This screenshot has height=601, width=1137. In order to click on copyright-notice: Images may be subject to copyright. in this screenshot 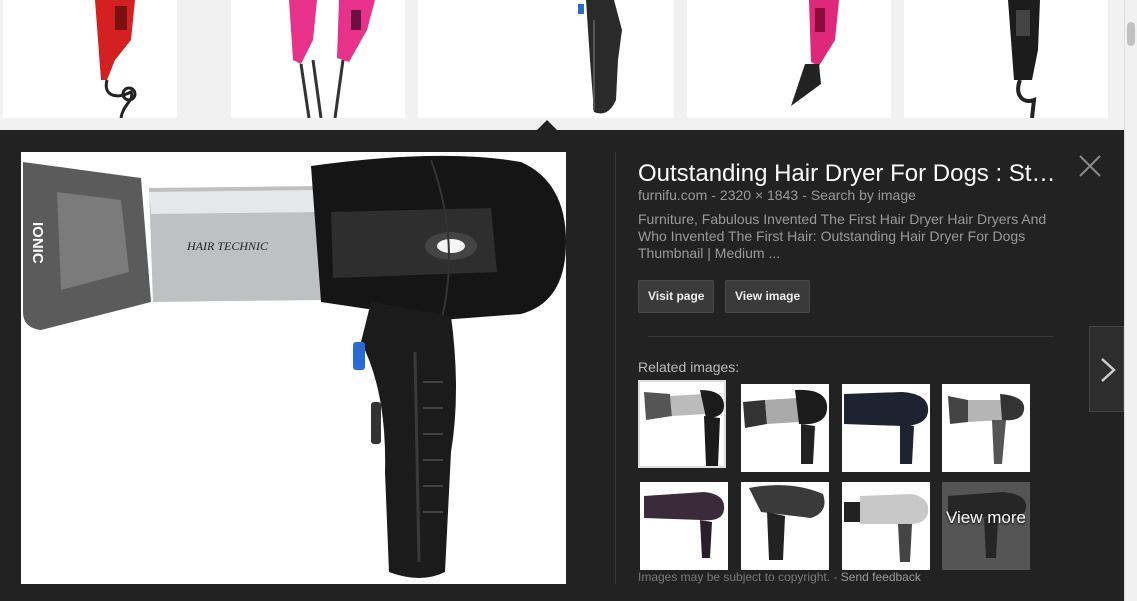, I will do `click(734, 577)`.